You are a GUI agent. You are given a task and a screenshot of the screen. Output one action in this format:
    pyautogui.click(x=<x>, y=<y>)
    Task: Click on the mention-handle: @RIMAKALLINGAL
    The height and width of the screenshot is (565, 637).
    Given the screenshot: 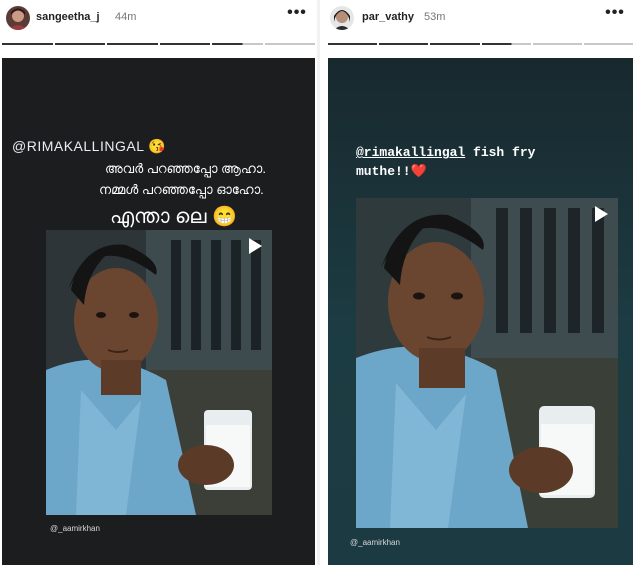 What is the action you would take?
    pyautogui.click(x=78, y=146)
    